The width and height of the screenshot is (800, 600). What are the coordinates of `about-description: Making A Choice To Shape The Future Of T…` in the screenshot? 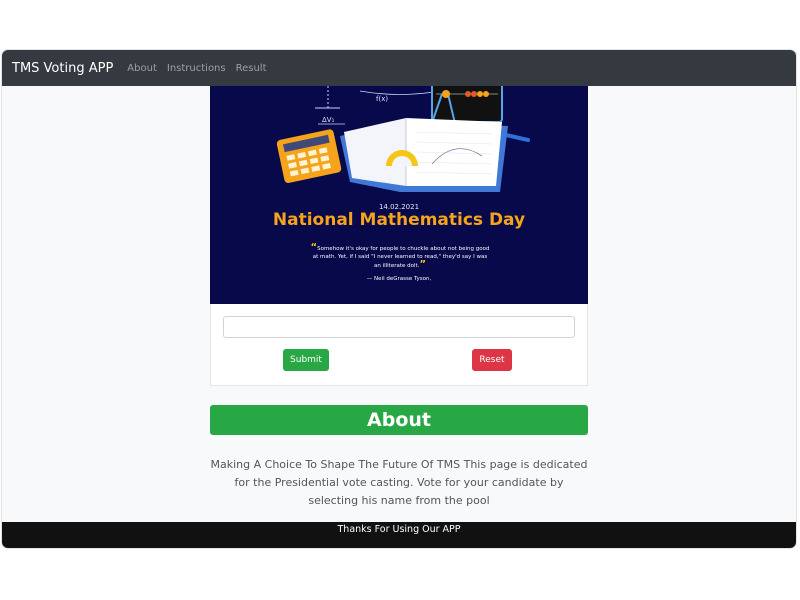 It's located at (399, 482).